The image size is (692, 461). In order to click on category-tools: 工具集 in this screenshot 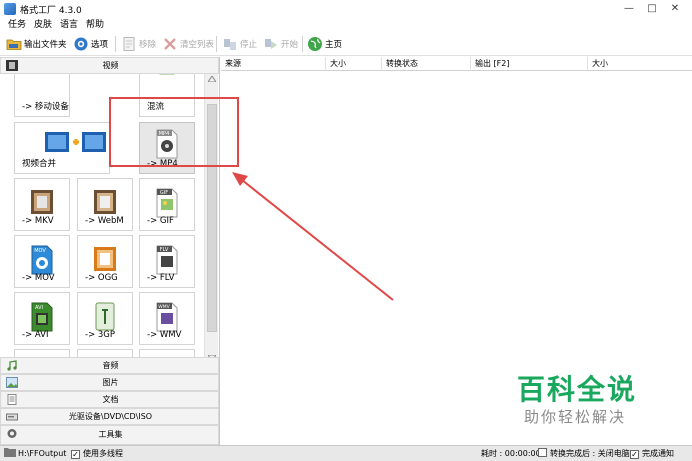, I will do `click(109, 435)`.